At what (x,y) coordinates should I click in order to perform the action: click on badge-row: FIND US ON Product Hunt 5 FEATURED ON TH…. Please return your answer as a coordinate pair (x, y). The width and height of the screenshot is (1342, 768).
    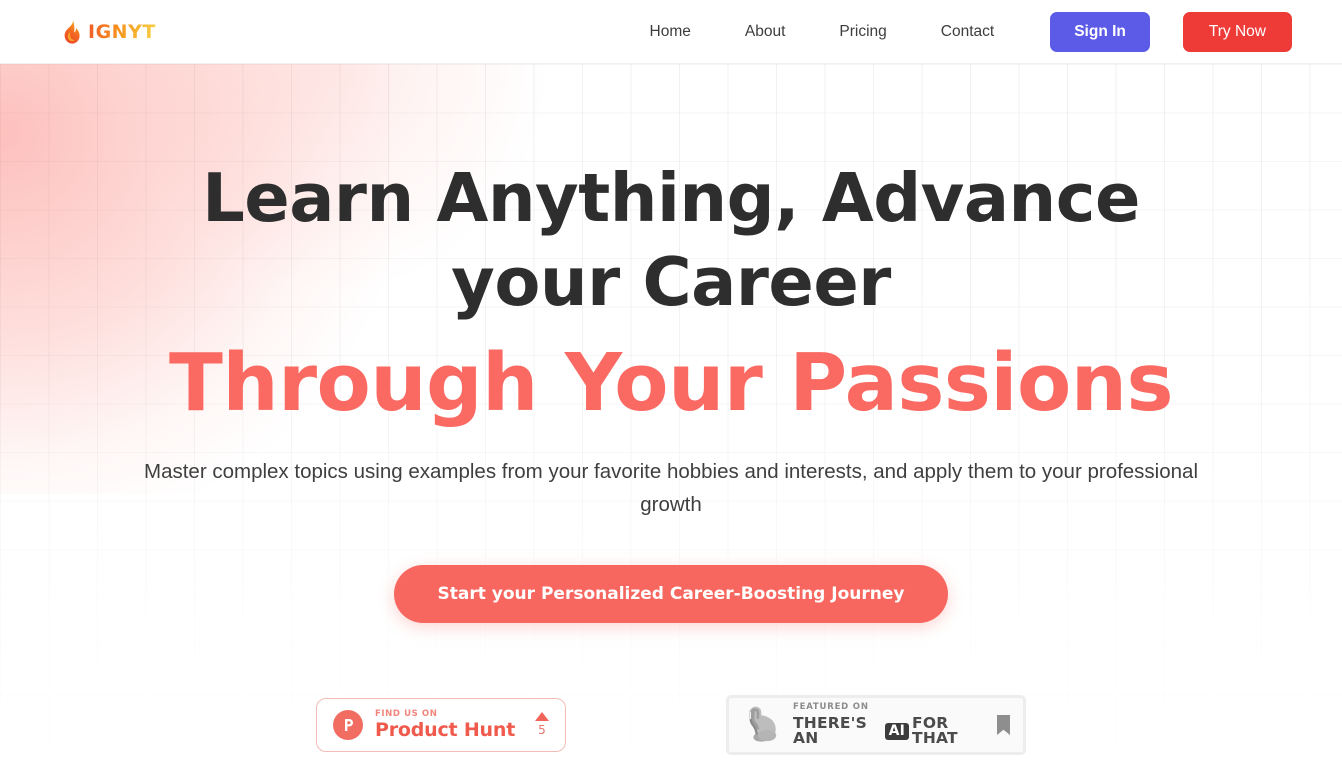
    Looking at the image, I should click on (671, 724).